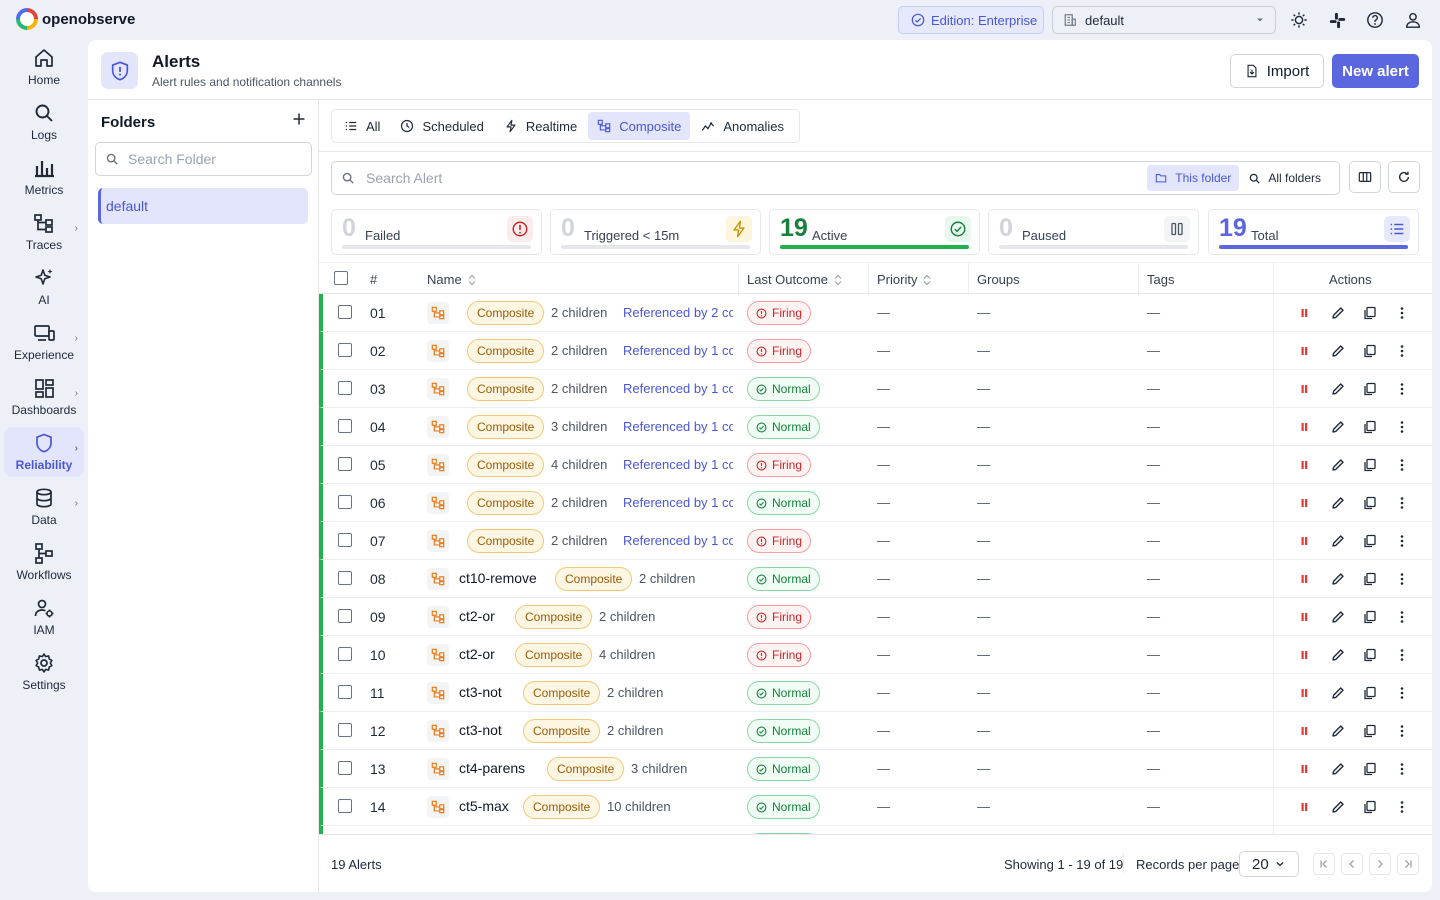  Describe the element at coordinates (203, 206) in the screenshot. I see `folder-item-default: default` at that location.